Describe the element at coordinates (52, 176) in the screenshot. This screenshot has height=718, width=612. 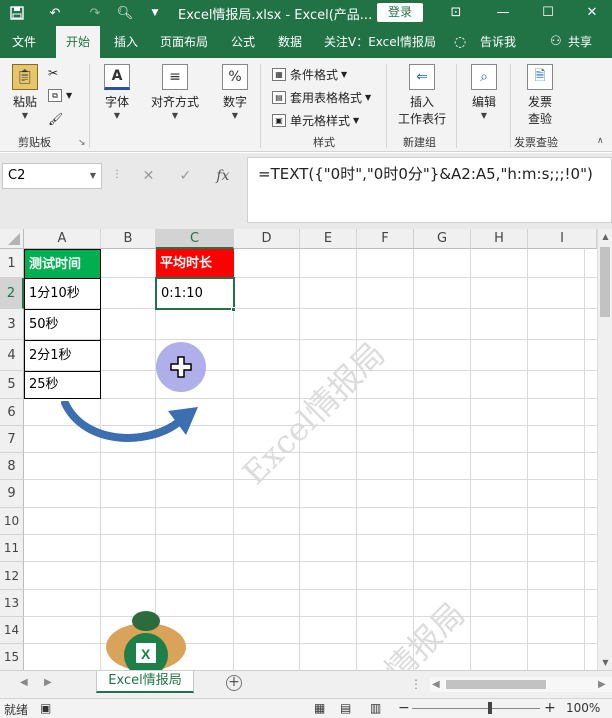
I see `name-box: C2 ▼` at that location.